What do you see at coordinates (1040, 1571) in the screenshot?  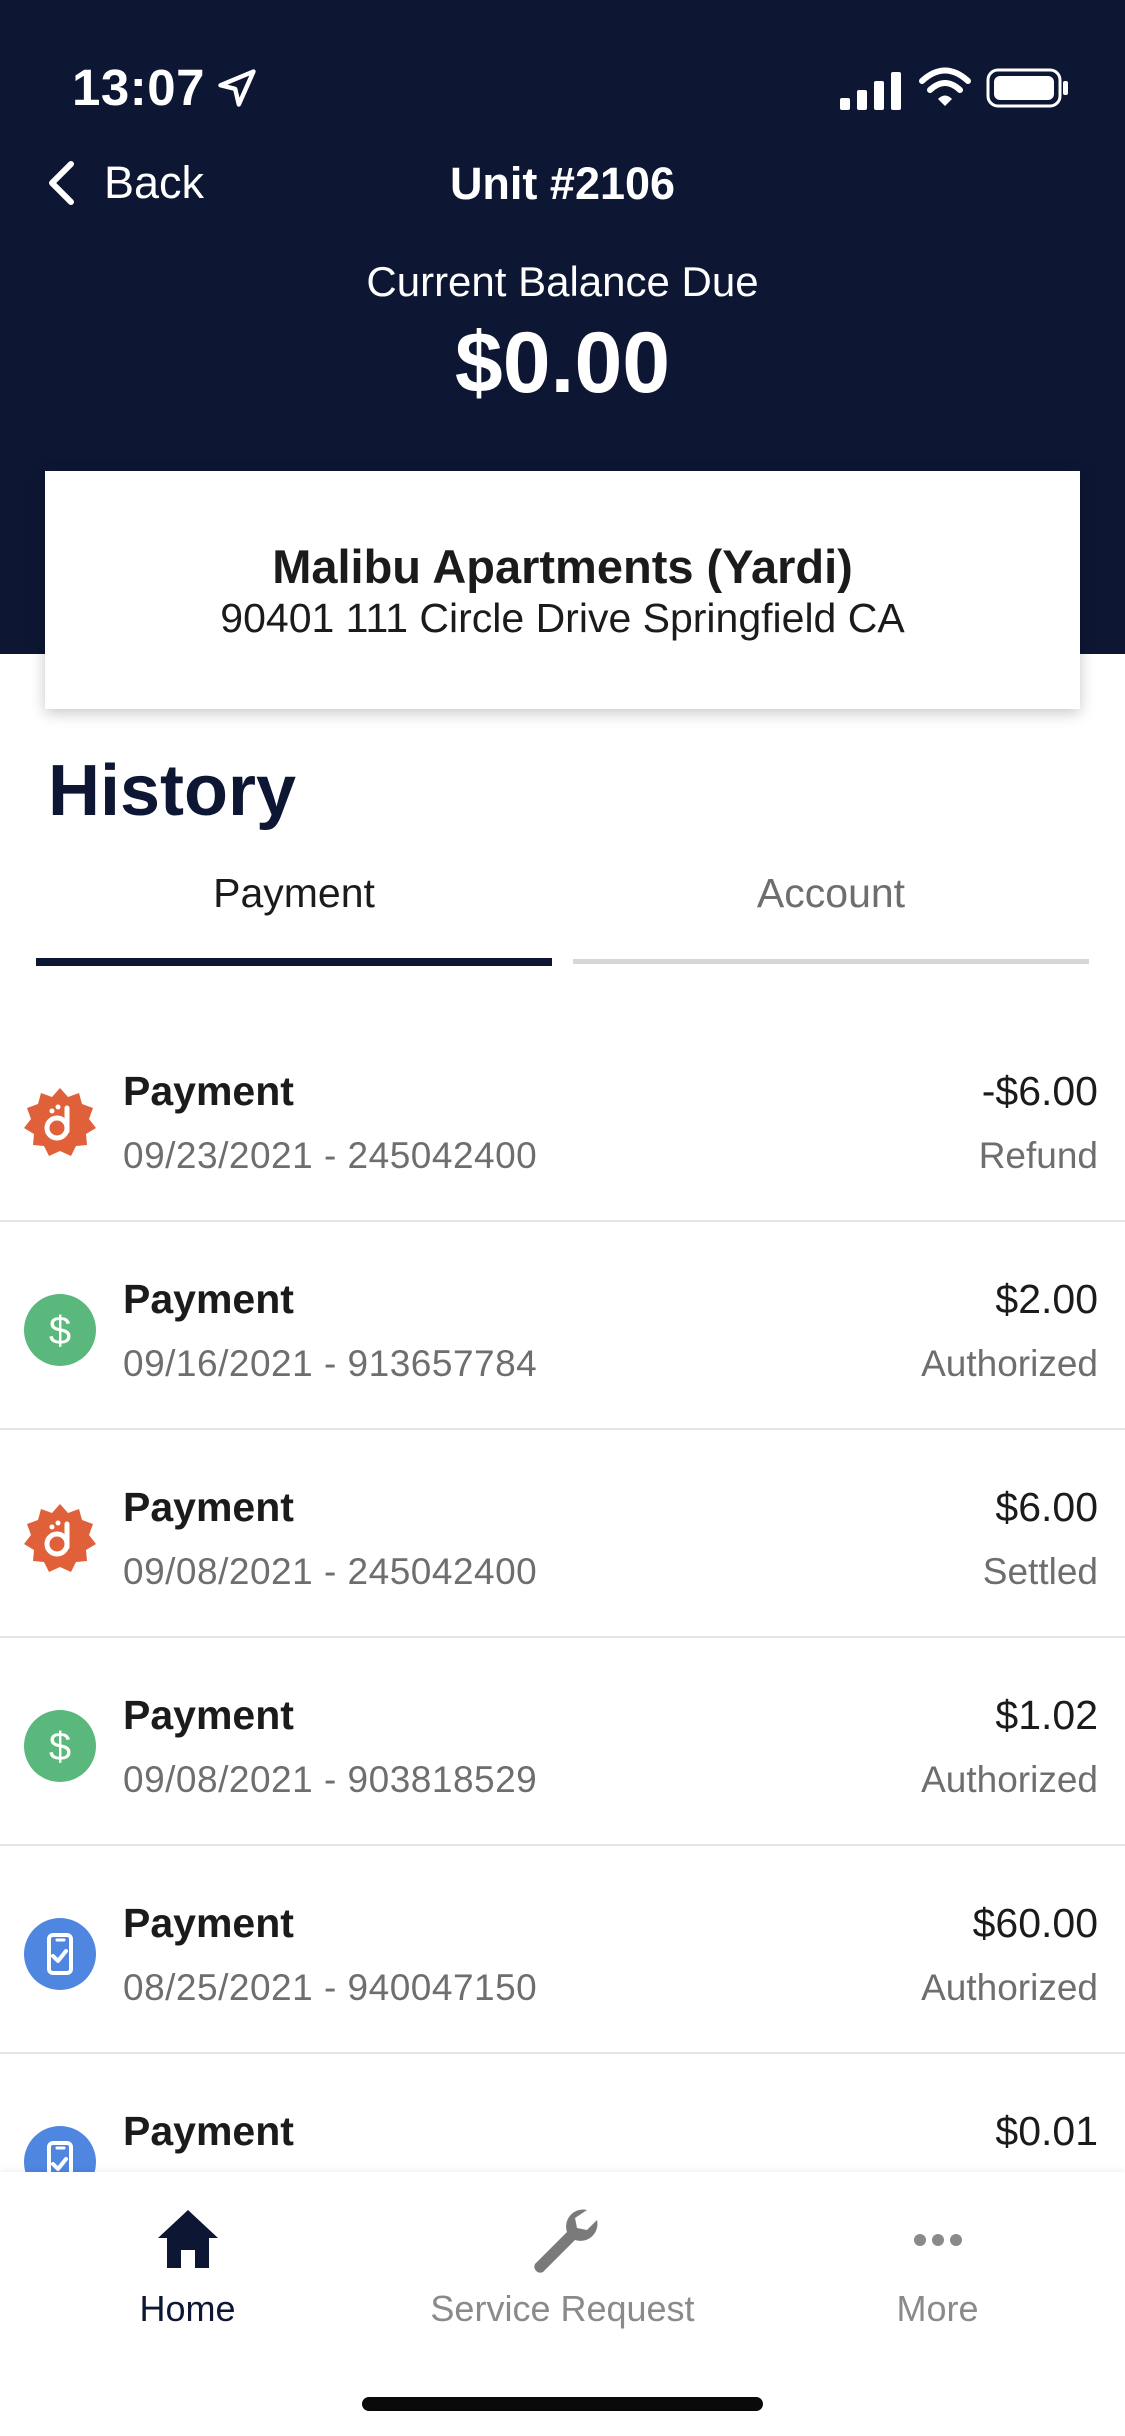 I see `transaction-status: Settled` at bounding box center [1040, 1571].